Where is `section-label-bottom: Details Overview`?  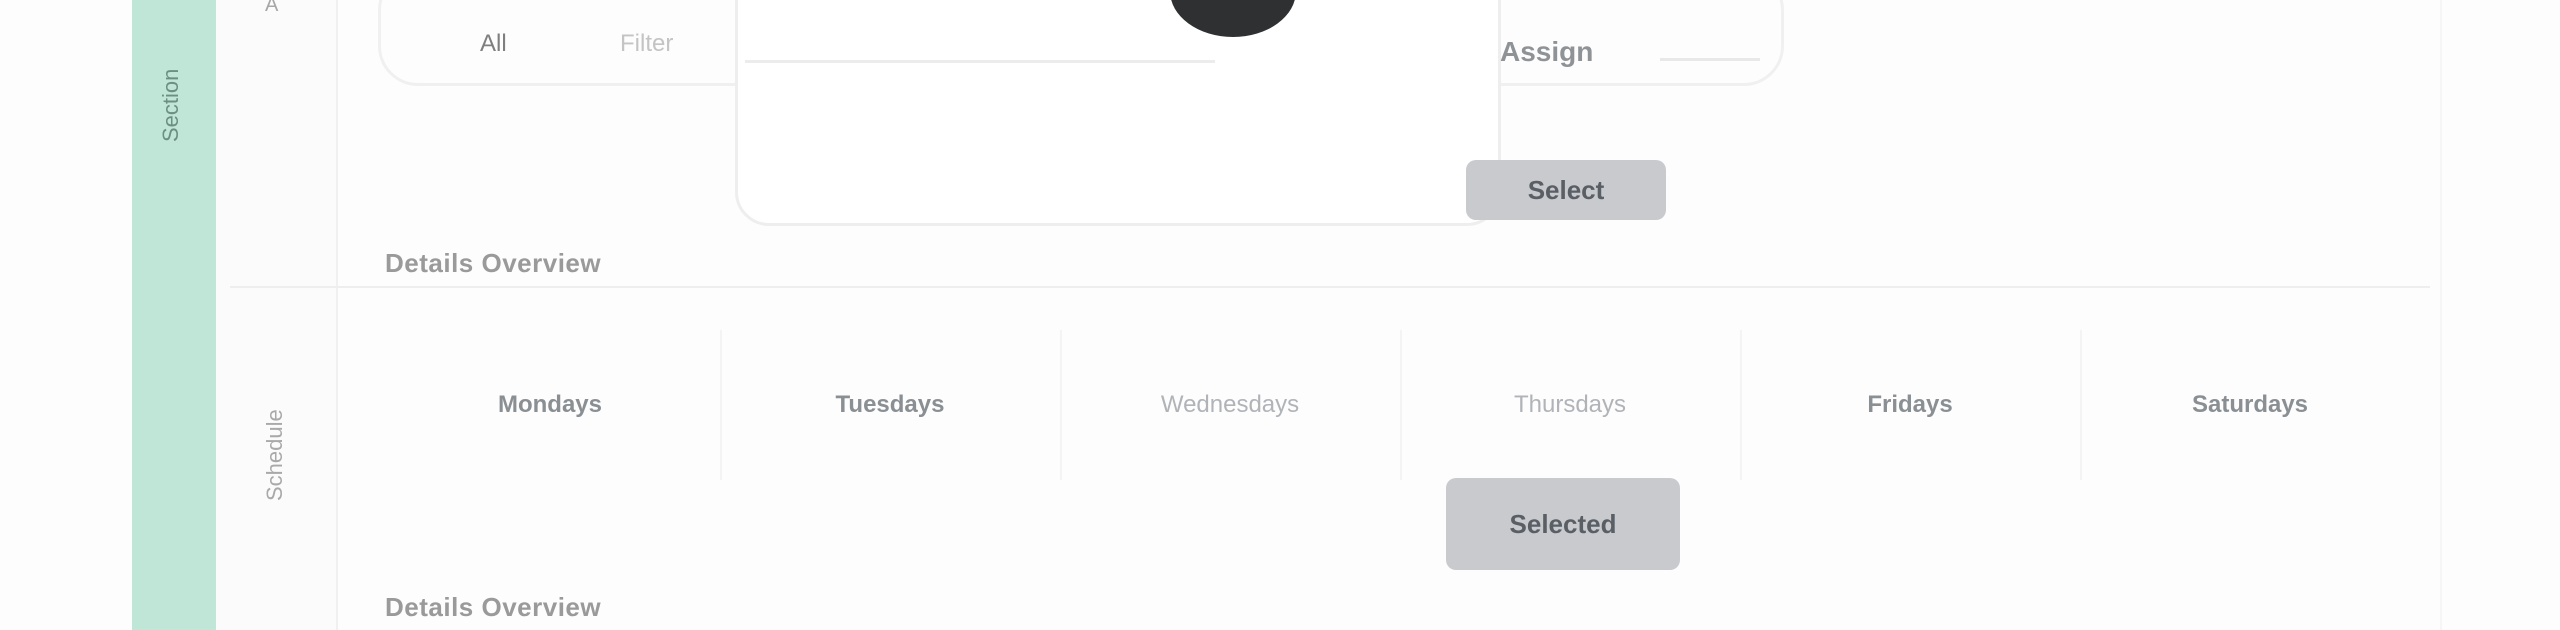 section-label-bottom: Details Overview is located at coordinates (493, 607).